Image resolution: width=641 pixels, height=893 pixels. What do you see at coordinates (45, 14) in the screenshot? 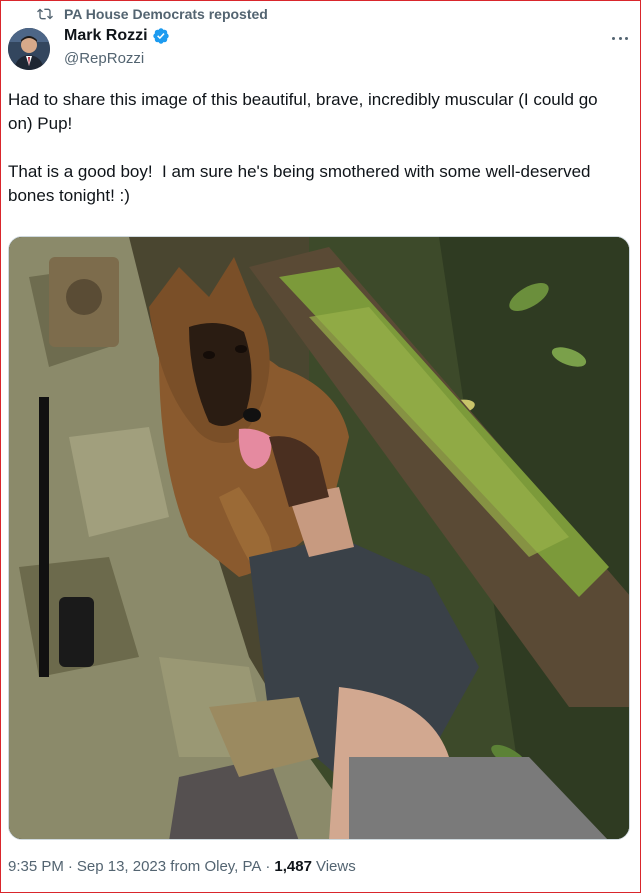
I see `repost-icon` at bounding box center [45, 14].